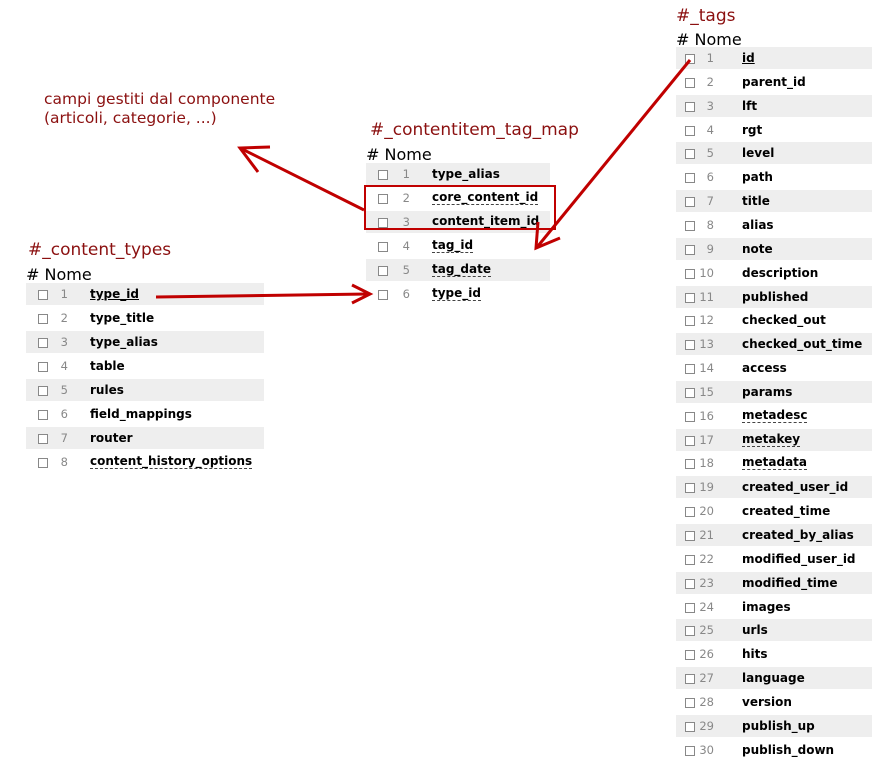  What do you see at coordinates (301, 178) in the screenshot?
I see `arrow-to-note` at bounding box center [301, 178].